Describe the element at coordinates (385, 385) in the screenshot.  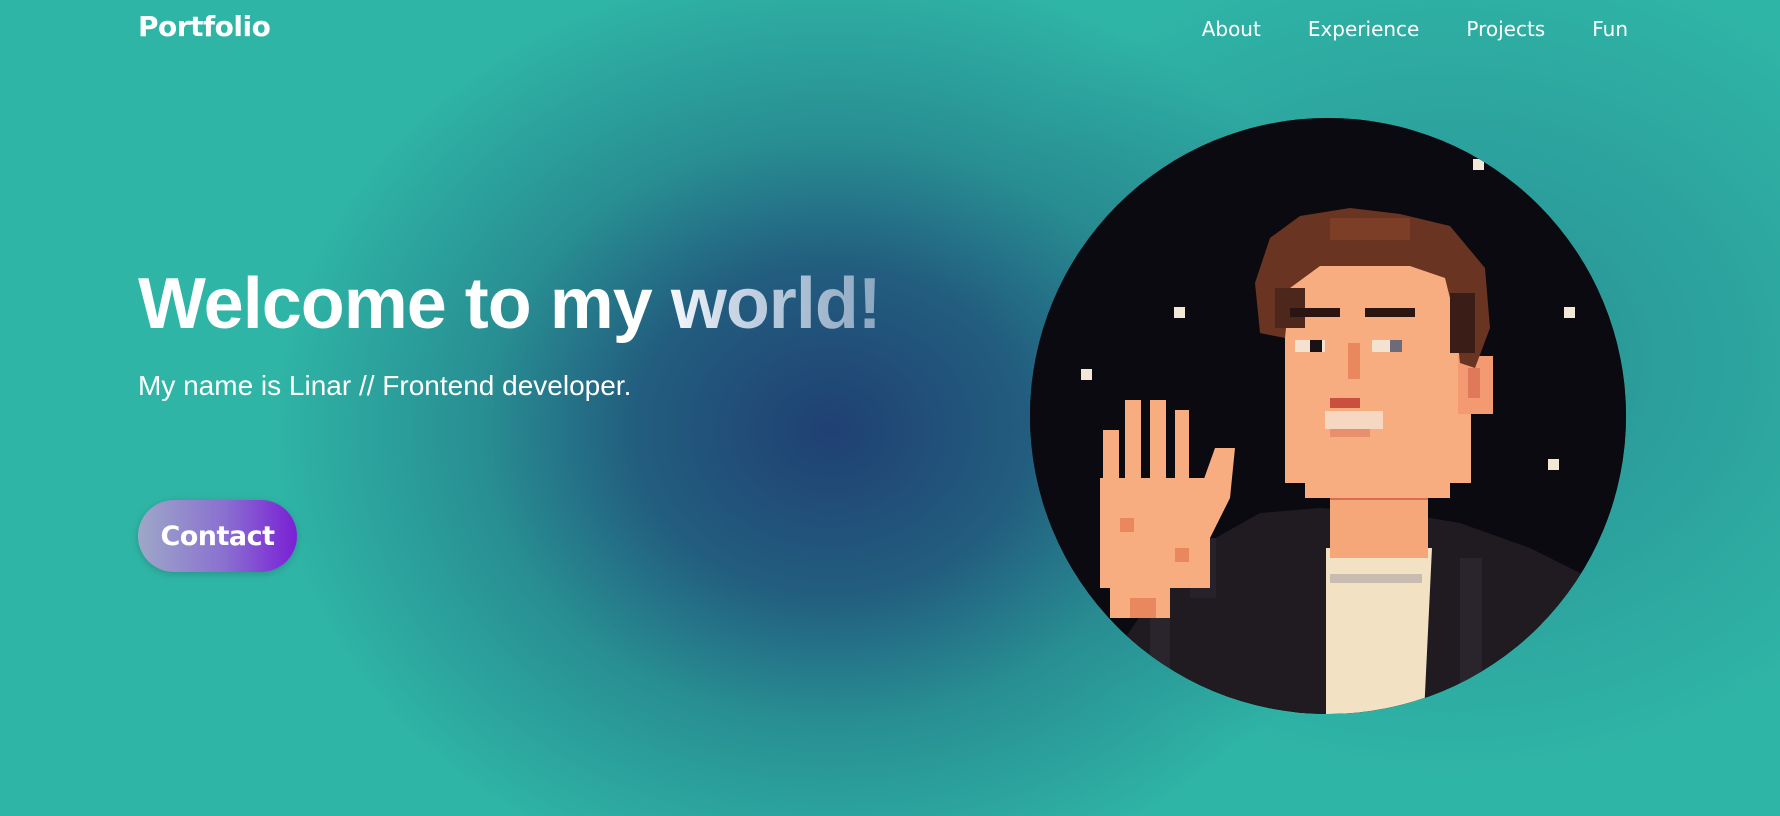
I see `hero-subtitle: My name is Linar // Frontend developer.` at that location.